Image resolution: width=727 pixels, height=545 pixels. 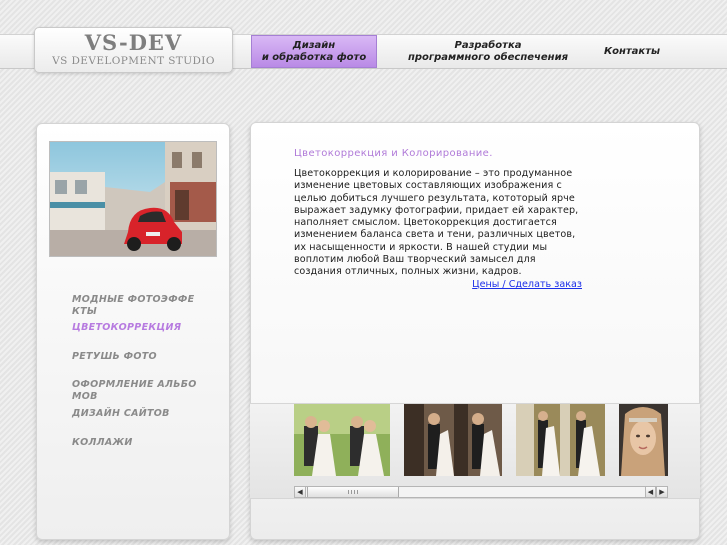 I want to click on grip-icon, so click(x=354, y=492).